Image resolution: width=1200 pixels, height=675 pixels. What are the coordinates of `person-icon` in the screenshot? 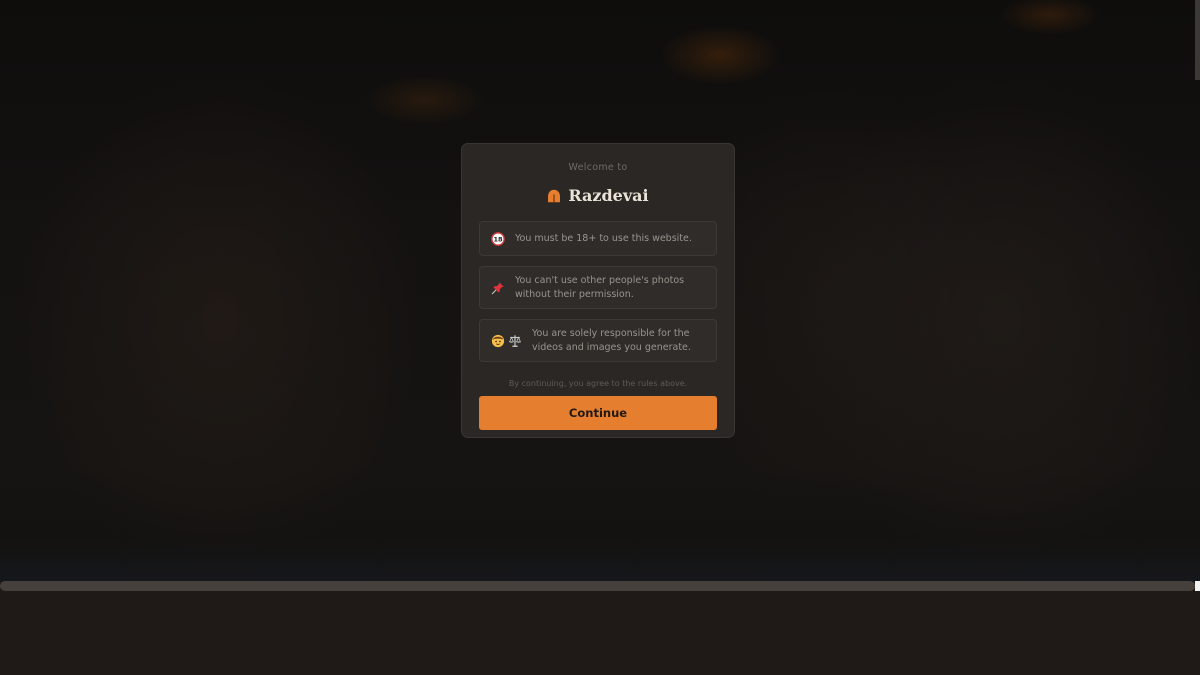 It's located at (498, 340).